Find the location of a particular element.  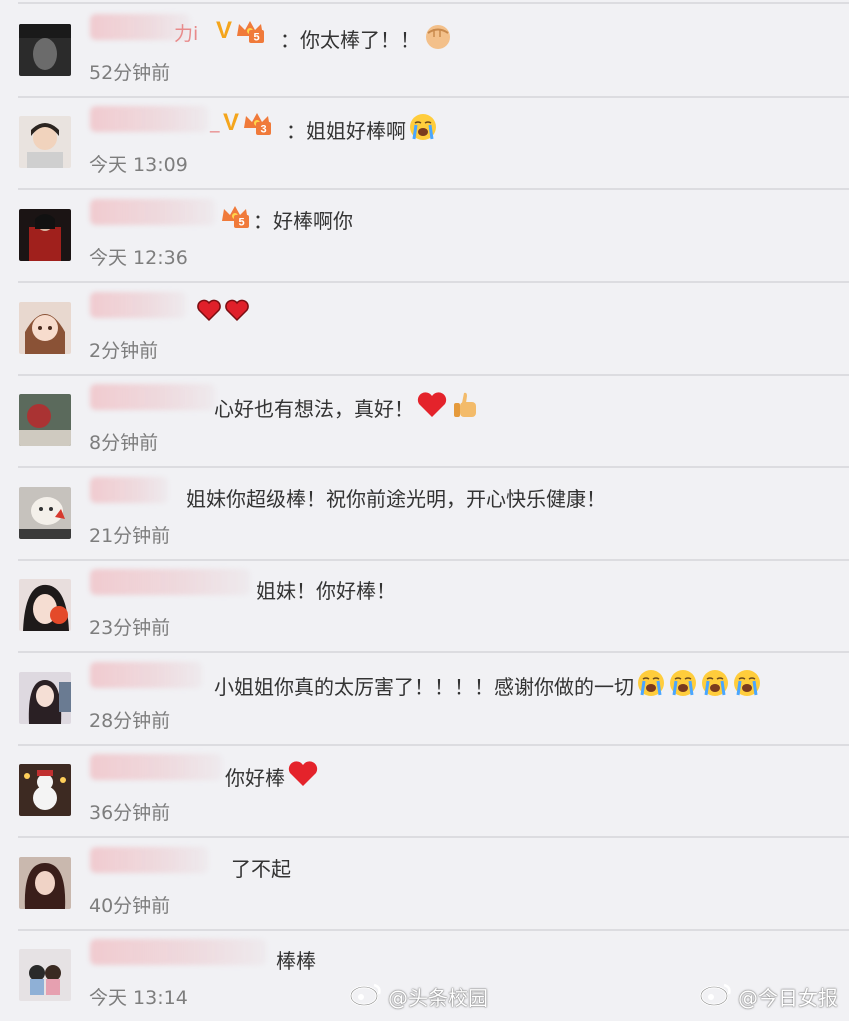

comment-item: 你好棒 36分钟前 is located at coordinates (433, 791).